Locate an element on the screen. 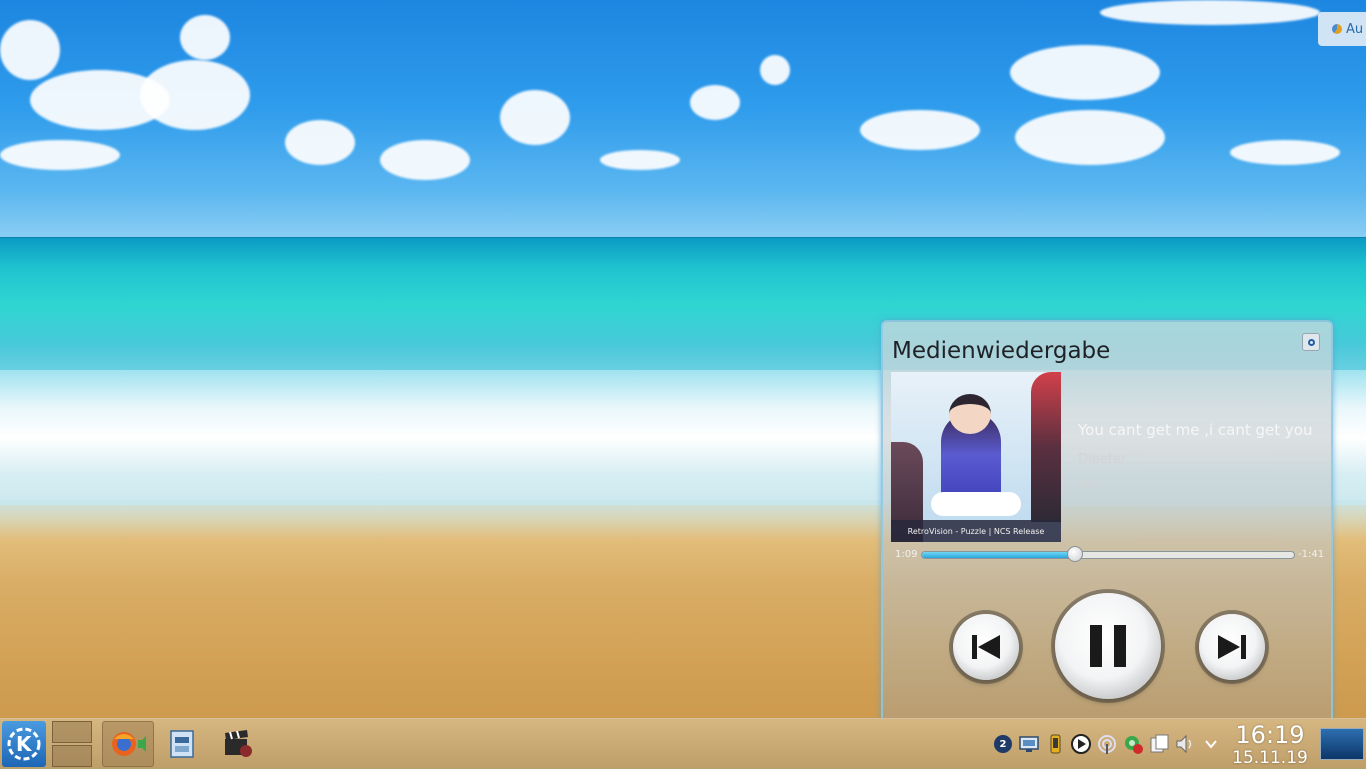 This screenshot has height=769, width=1366. notifications-tray-item: 2 is located at coordinates (1003, 744).